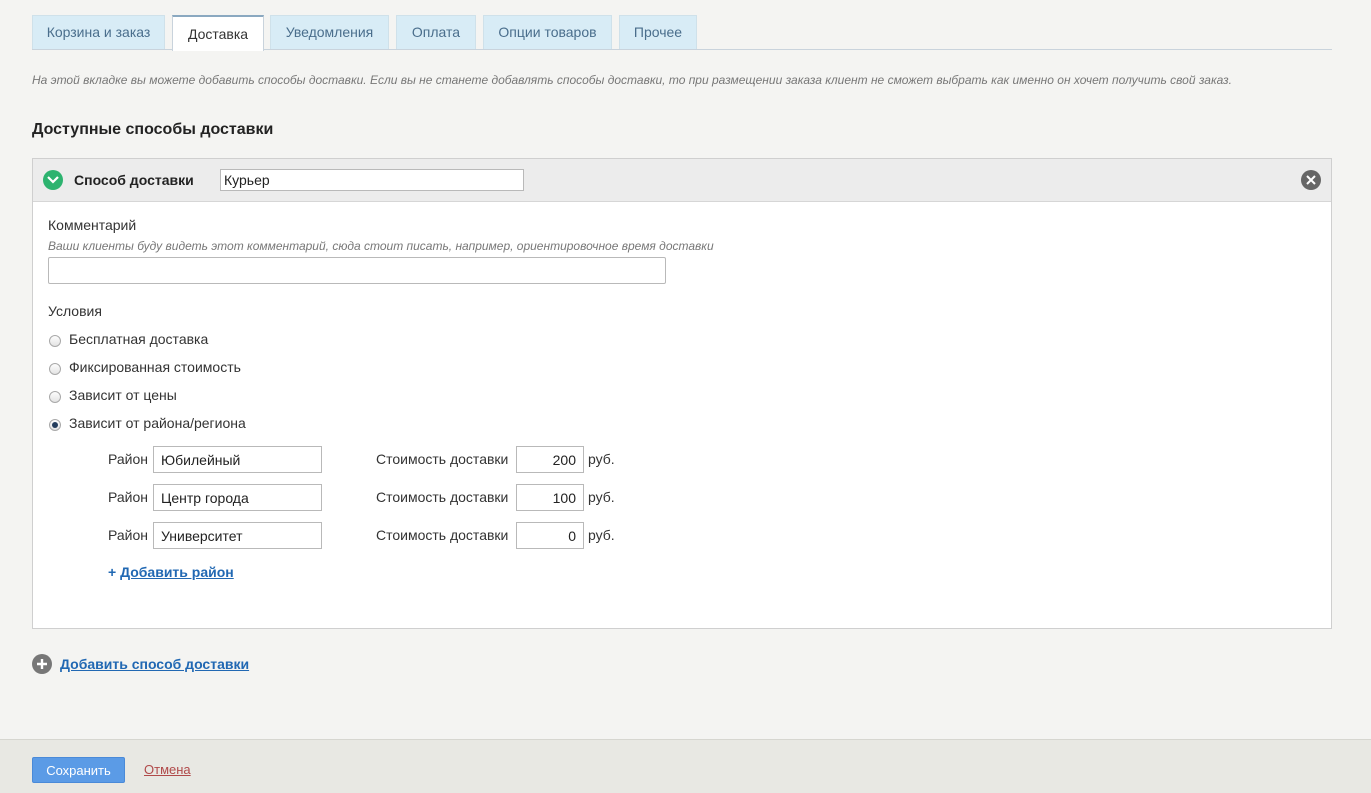 Image resolution: width=1371 pixels, height=793 pixels. What do you see at coordinates (357, 270) in the screenshot?
I see `comment-input` at bounding box center [357, 270].